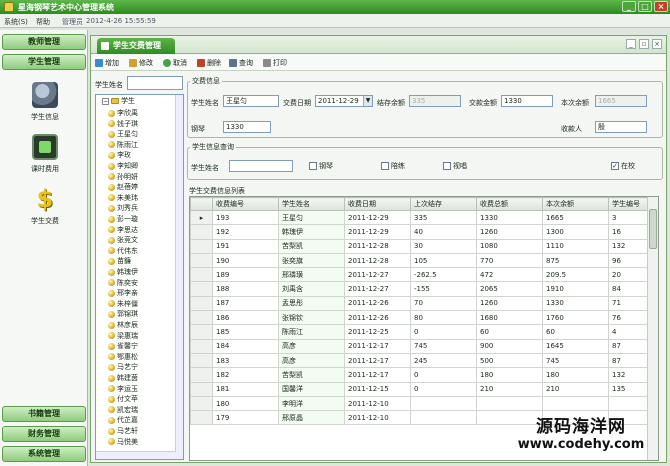 Image resolution: width=670 pixels, height=466 pixels. I want to click on table-cell: 2011-12-26, so click(377, 318).